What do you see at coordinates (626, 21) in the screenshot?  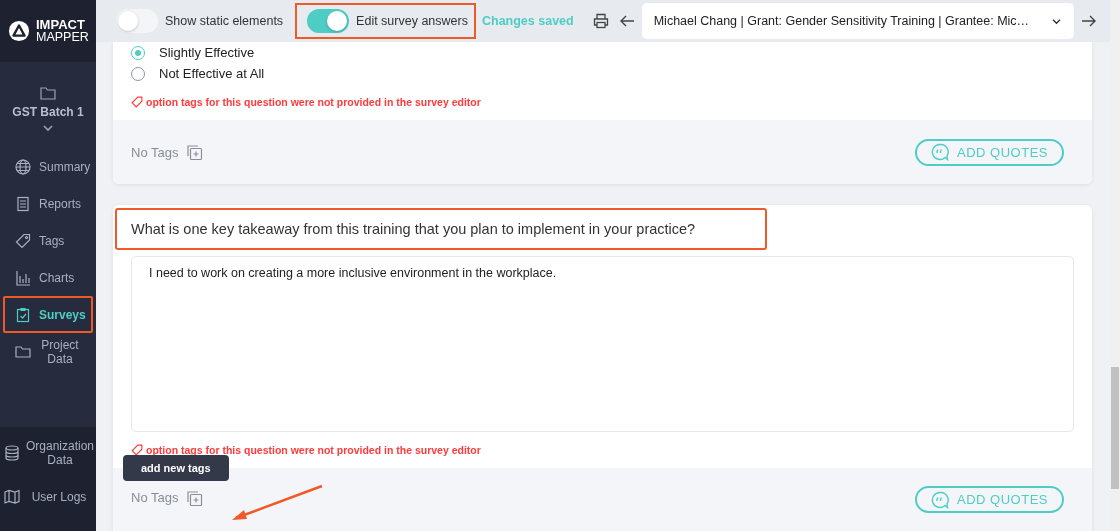 I see `arrow-left-icon` at bounding box center [626, 21].